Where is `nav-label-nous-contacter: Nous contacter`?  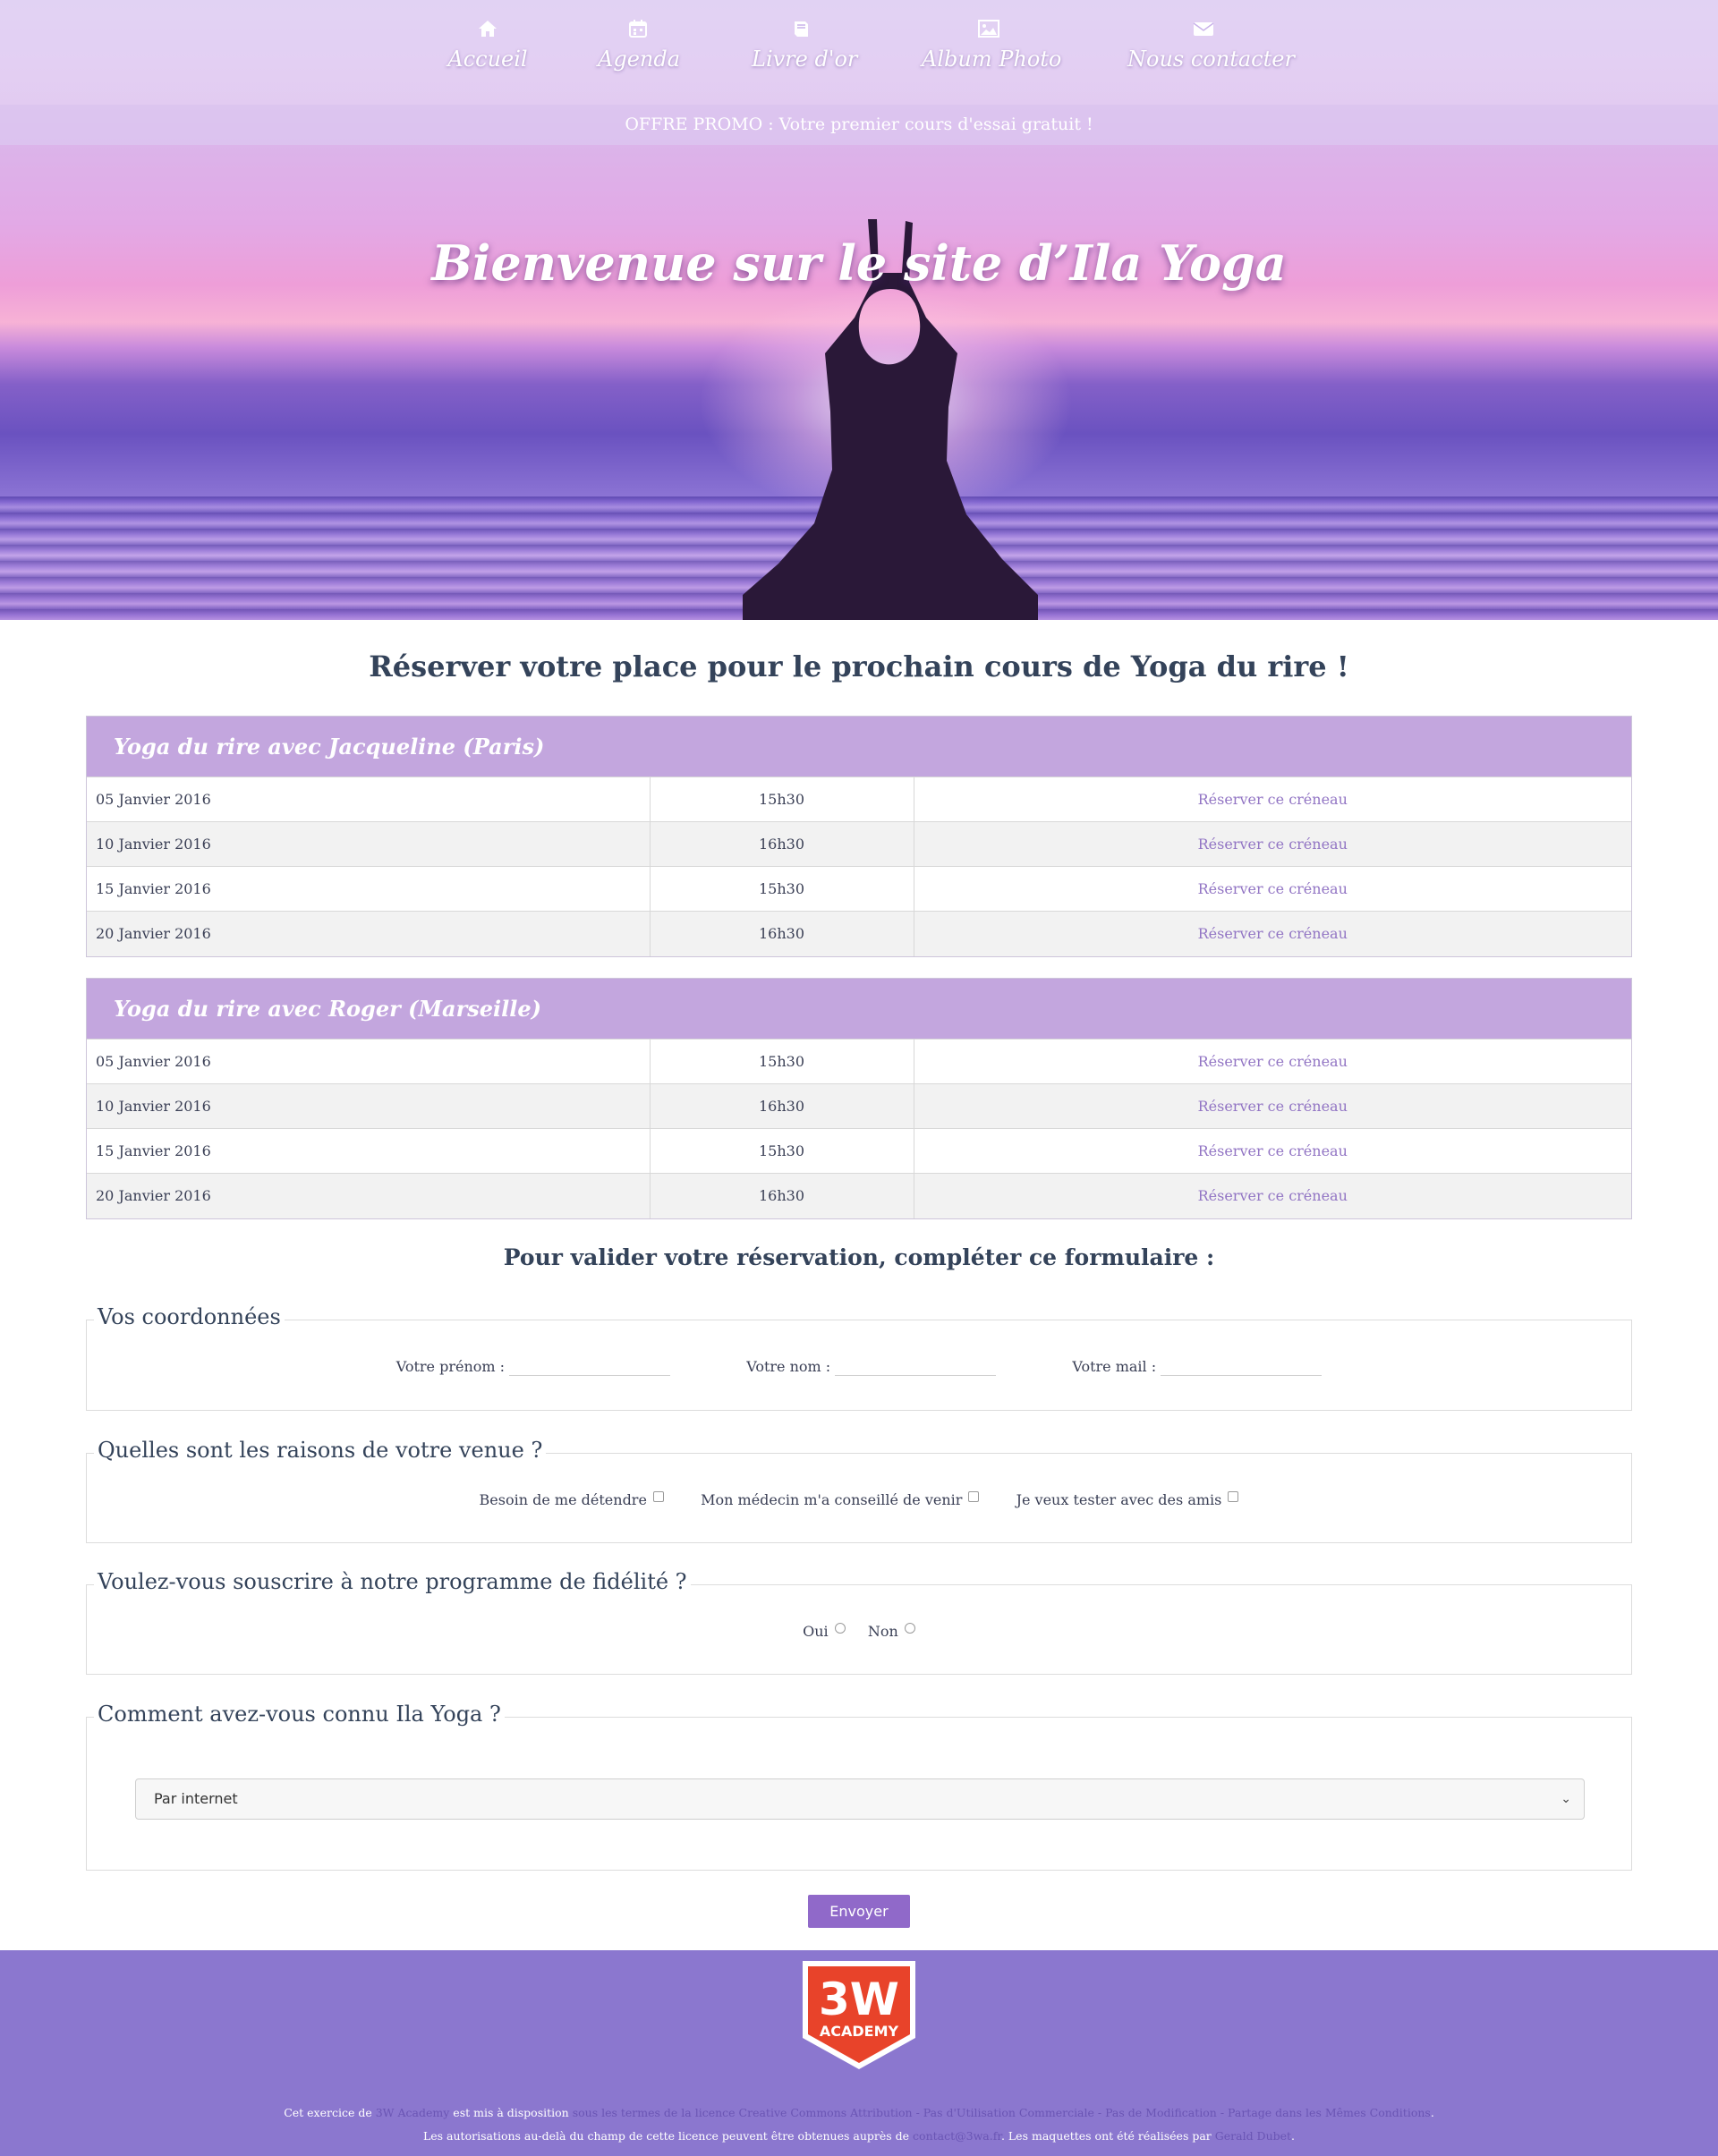 nav-label-nous-contacter: Nous contacter is located at coordinates (1211, 59).